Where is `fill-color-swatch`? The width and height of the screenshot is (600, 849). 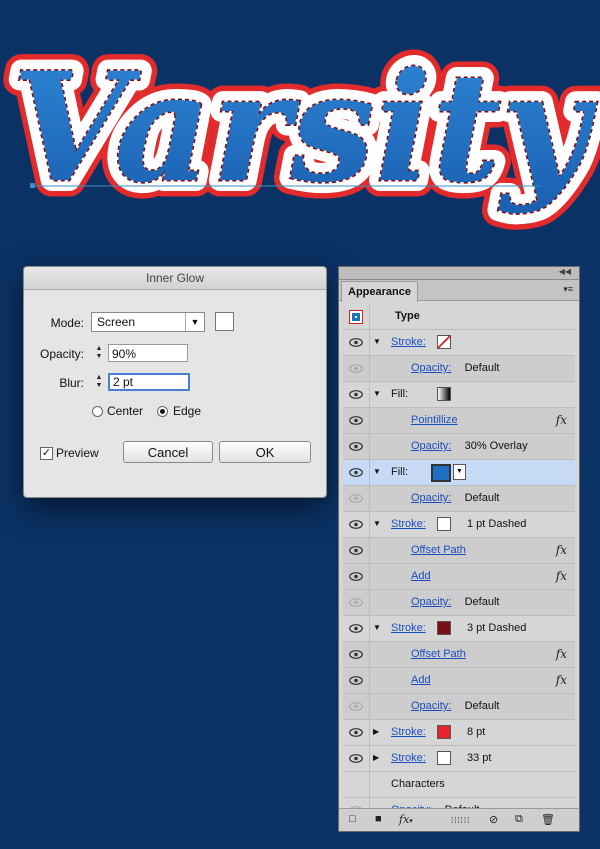 fill-color-swatch is located at coordinates (441, 473).